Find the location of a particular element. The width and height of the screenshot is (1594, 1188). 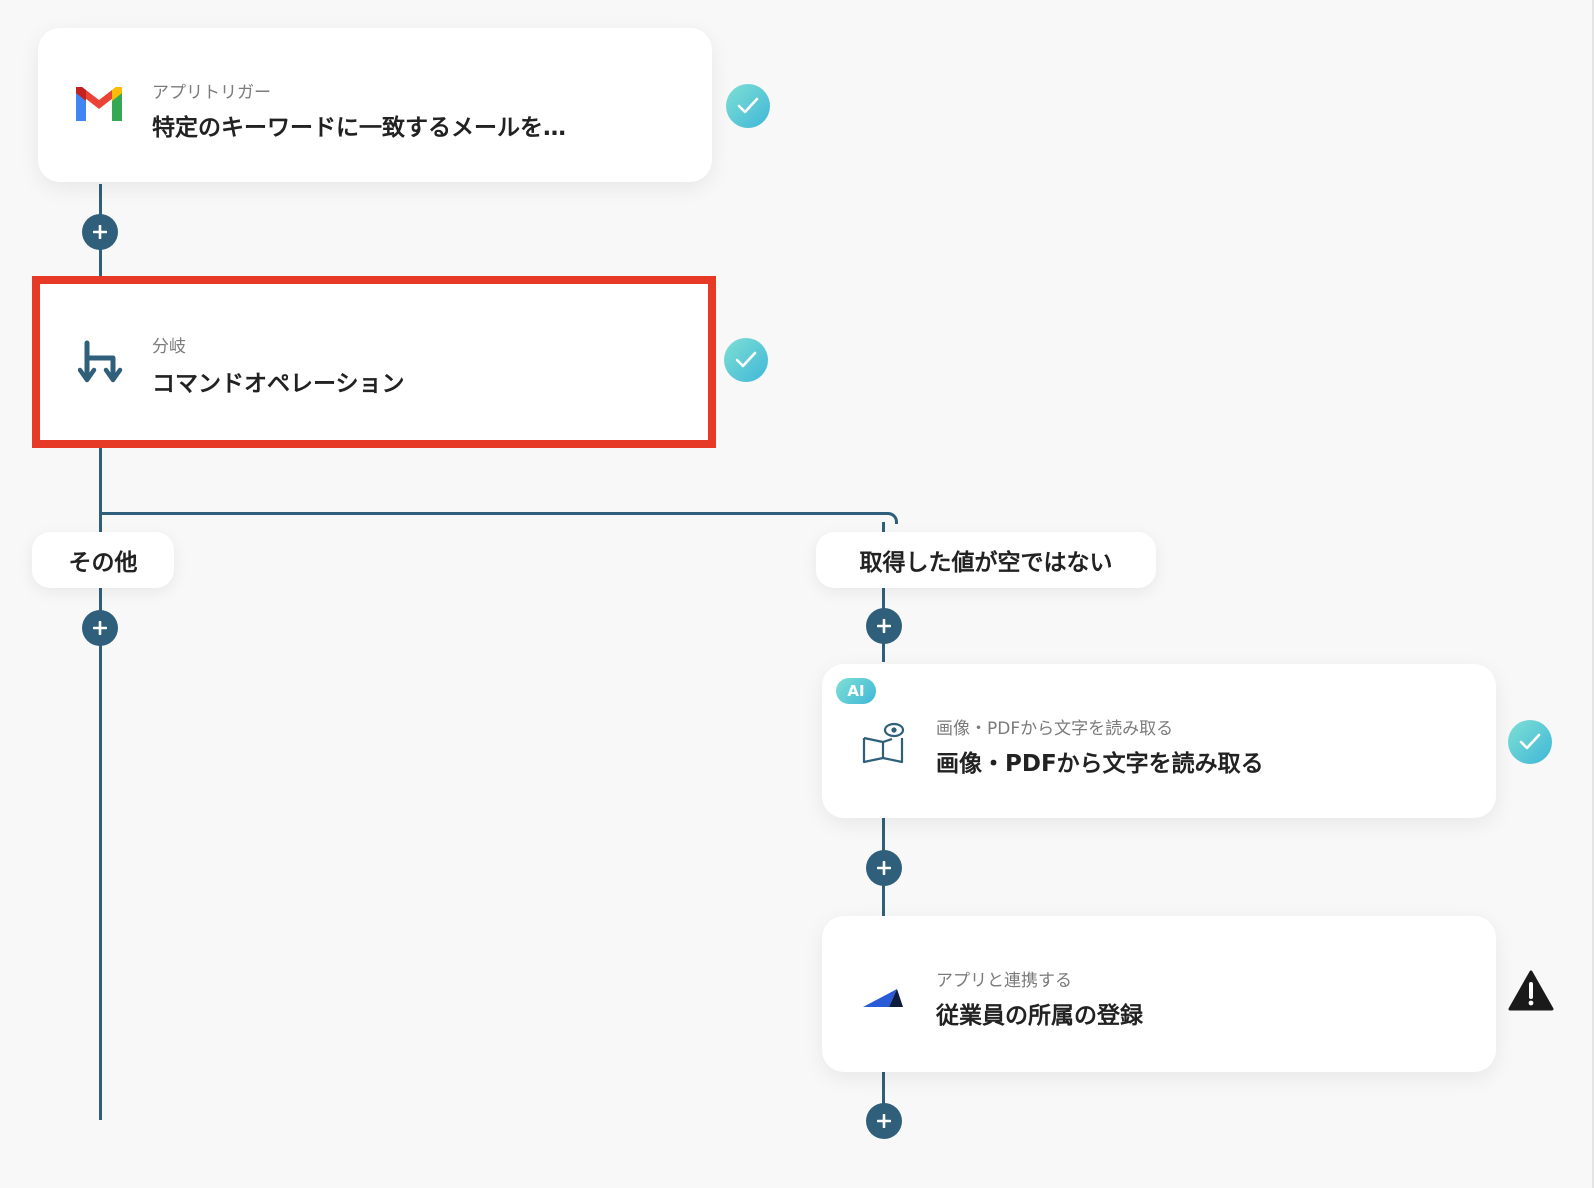

step-title: 従業員の所属の登録 is located at coordinates (1039, 1016).